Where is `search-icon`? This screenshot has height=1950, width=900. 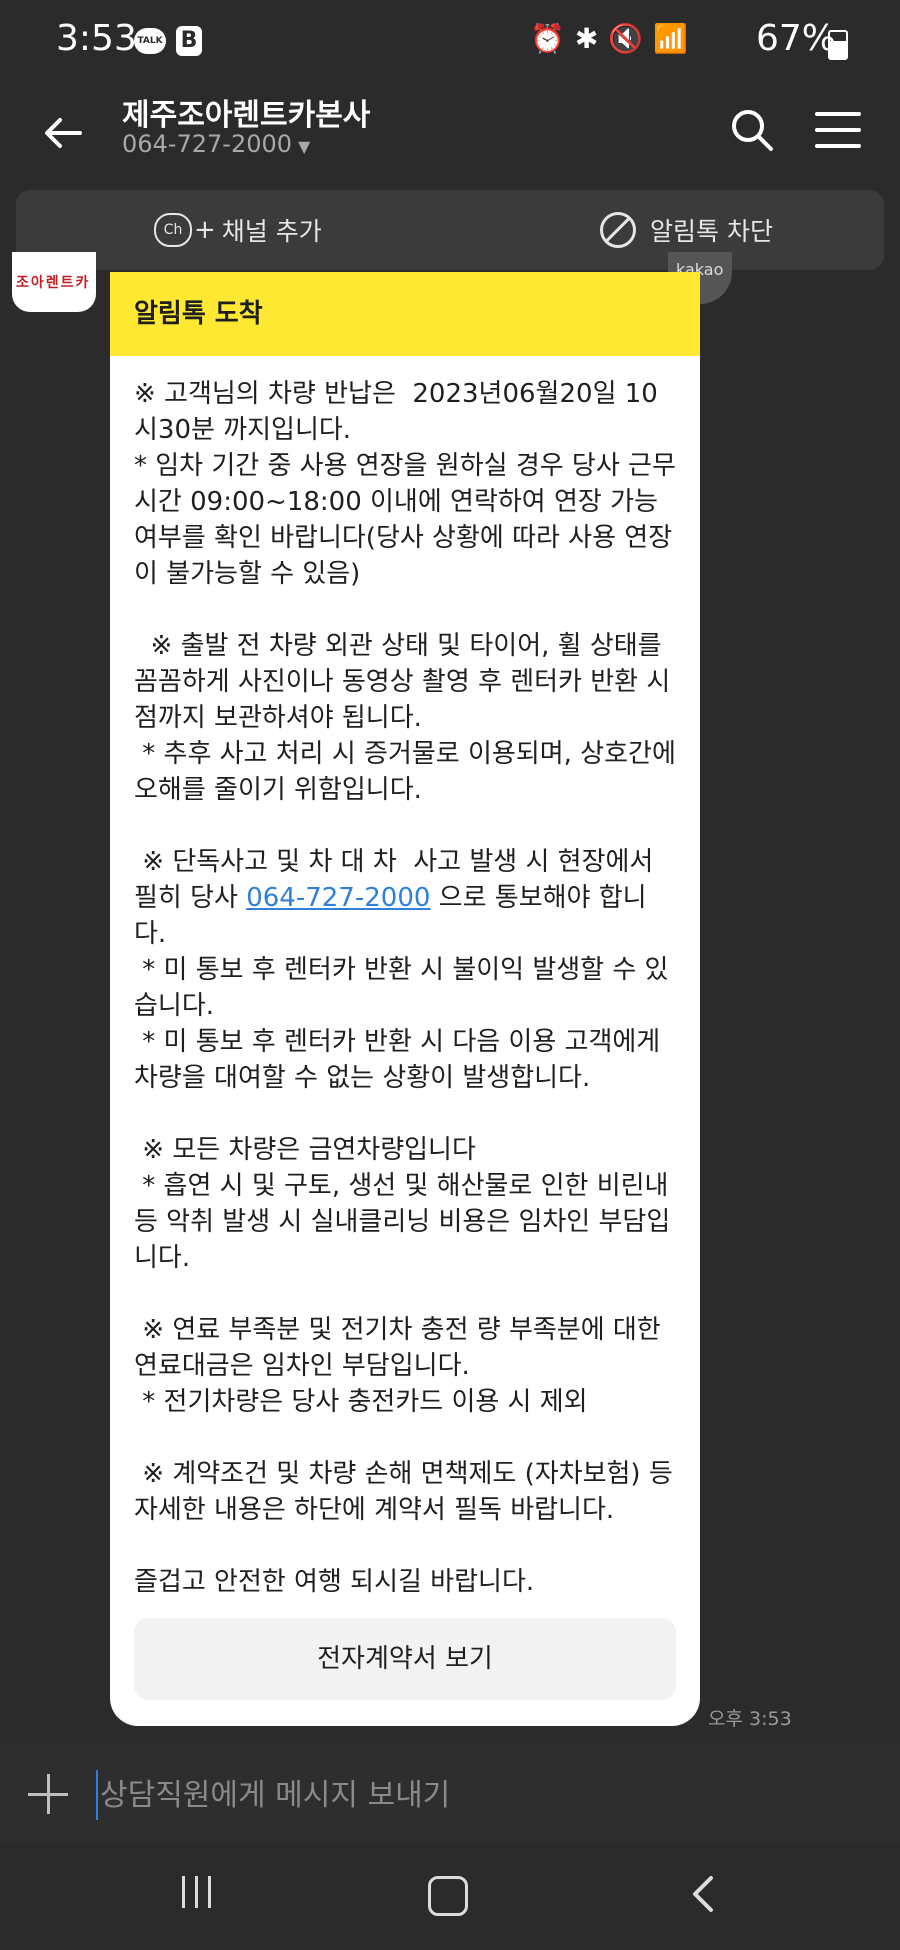
search-icon is located at coordinates (752, 130).